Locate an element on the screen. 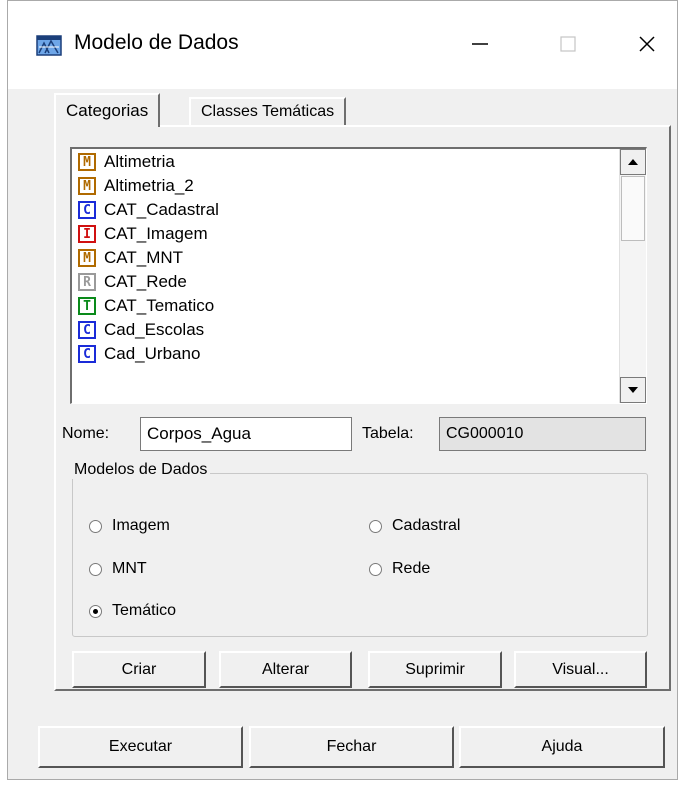  list-item: M Altimetria is located at coordinates (126, 162).